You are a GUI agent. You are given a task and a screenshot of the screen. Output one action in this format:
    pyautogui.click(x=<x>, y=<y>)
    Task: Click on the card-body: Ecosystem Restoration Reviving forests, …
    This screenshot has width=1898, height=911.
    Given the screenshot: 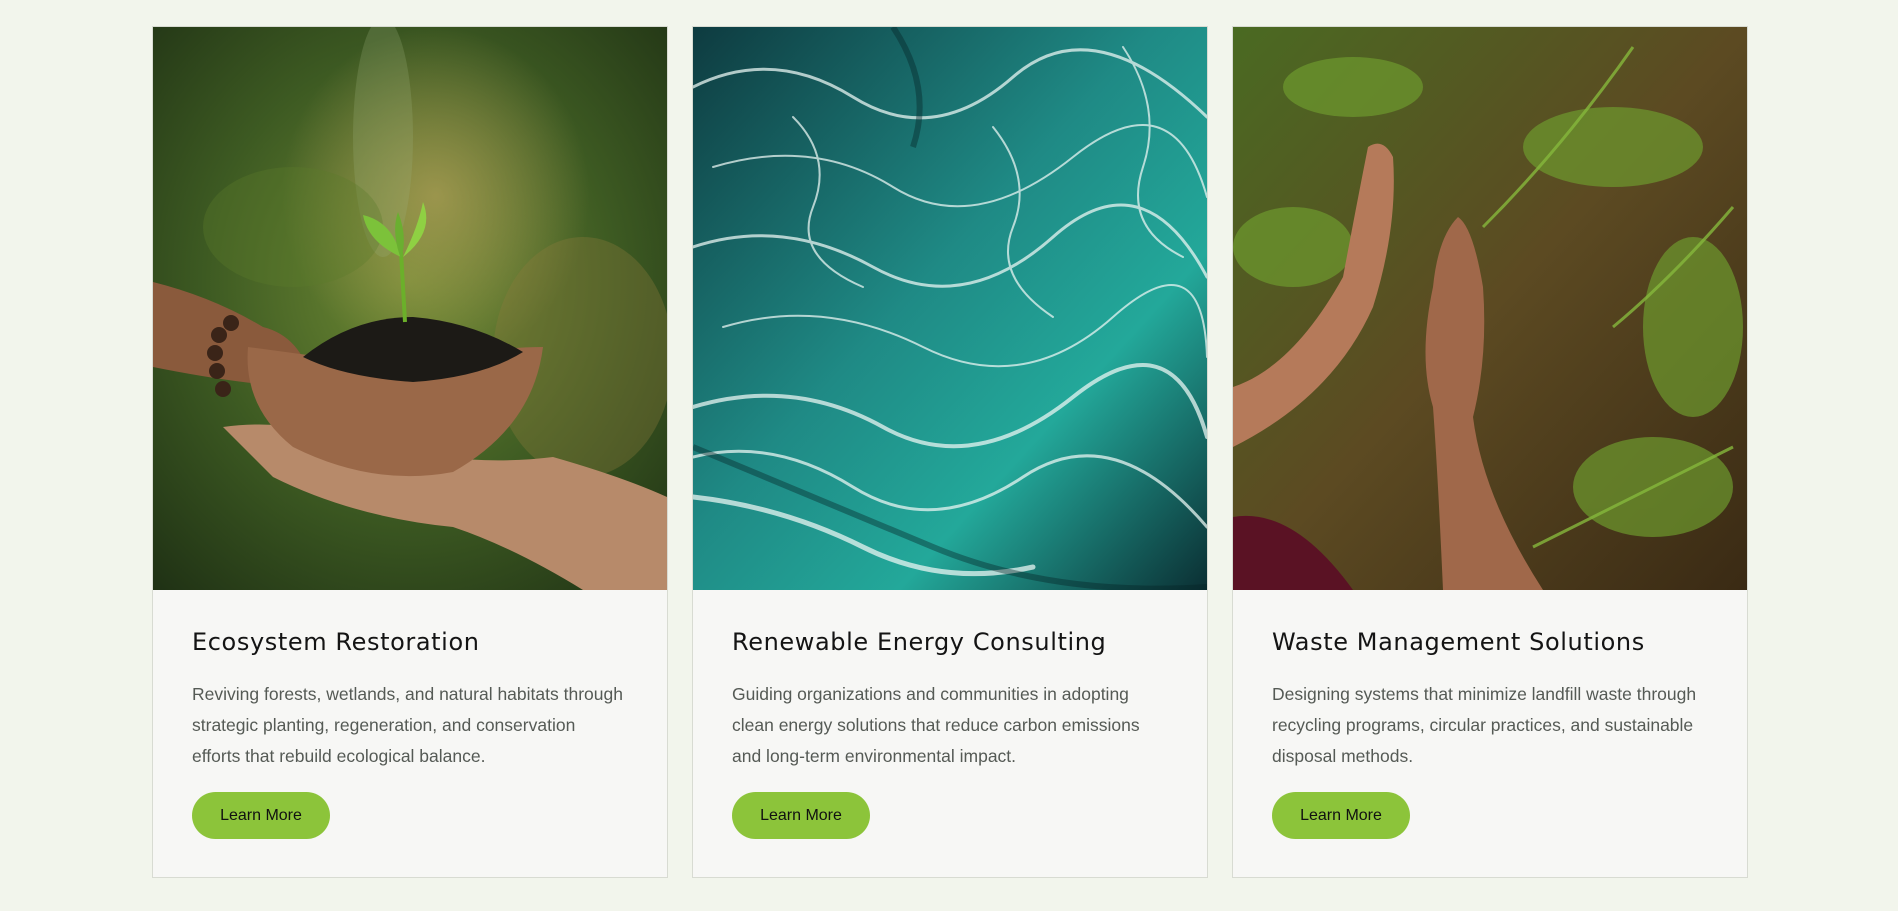 What is the action you would take?
    pyautogui.click(x=410, y=714)
    